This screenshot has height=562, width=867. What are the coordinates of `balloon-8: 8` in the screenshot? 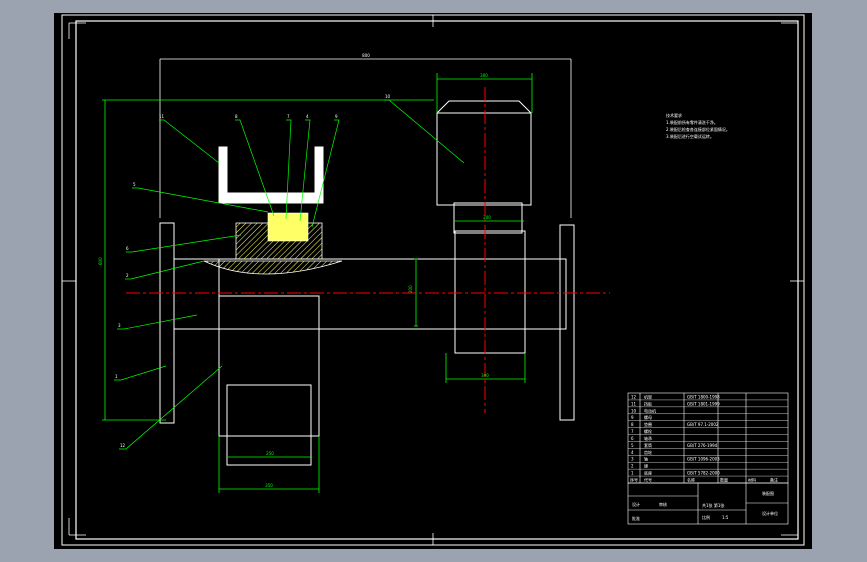 It's located at (236, 116).